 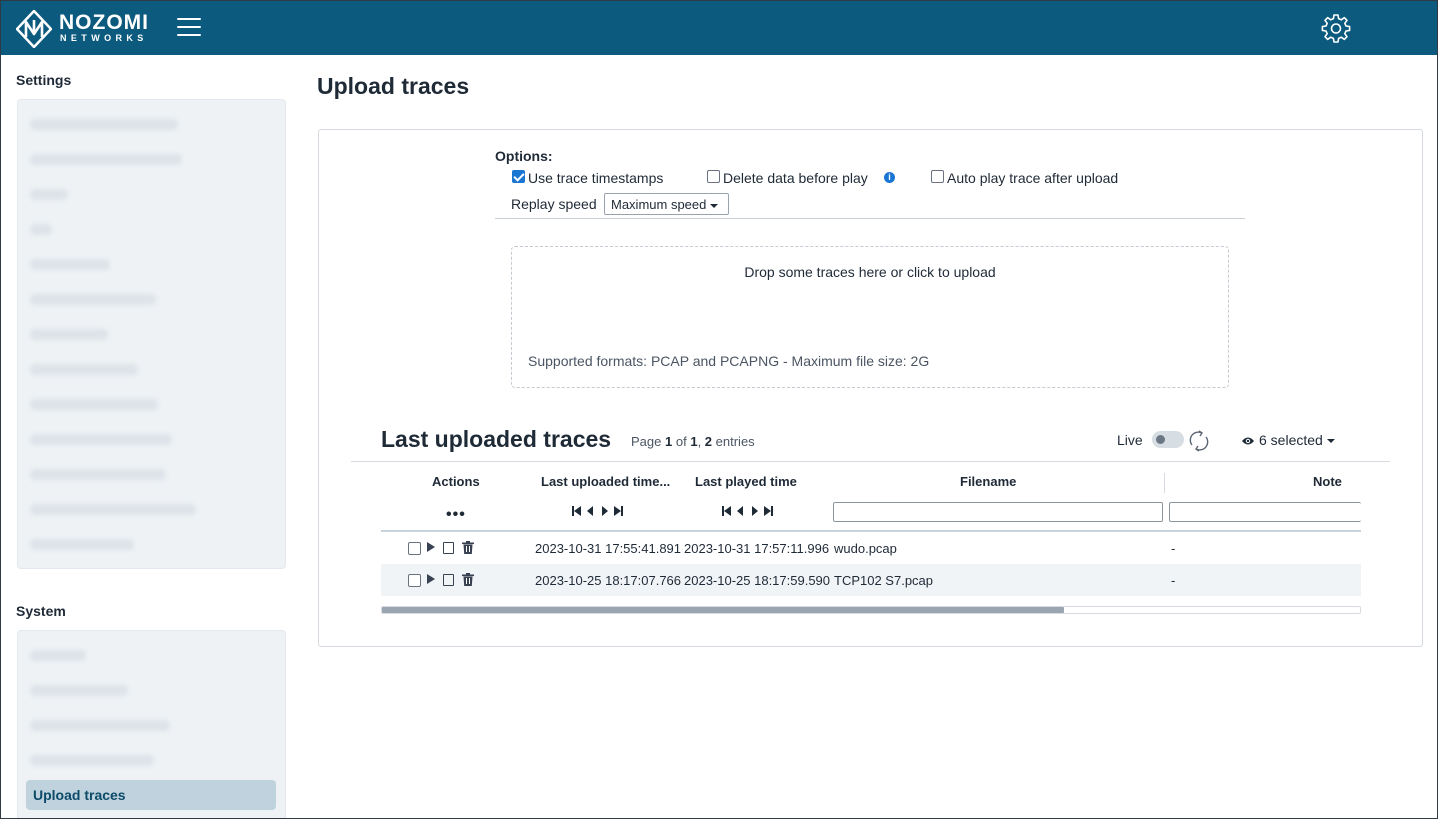 I want to click on system-menu: Upload traces, so click(x=151, y=724).